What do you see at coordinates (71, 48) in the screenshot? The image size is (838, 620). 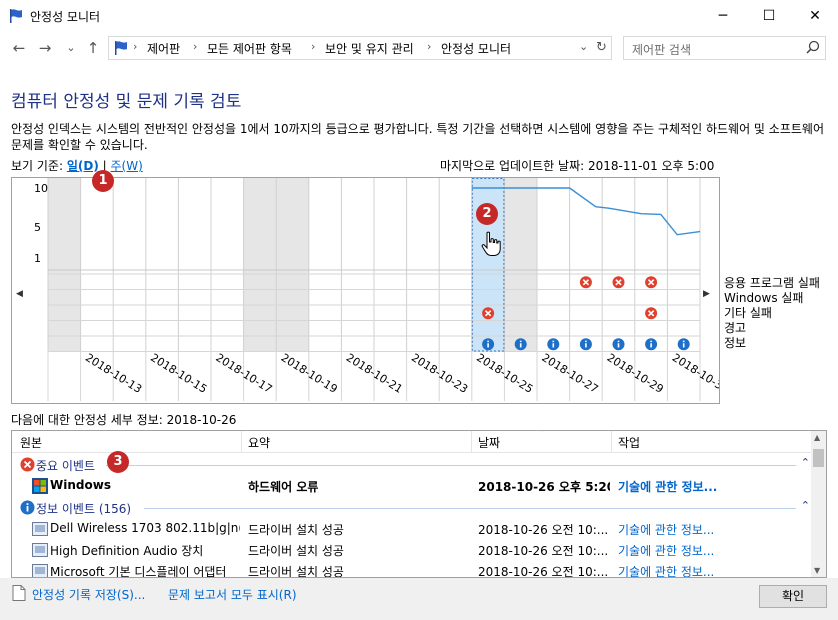 I see `recent-locations-button: ⌄` at bounding box center [71, 48].